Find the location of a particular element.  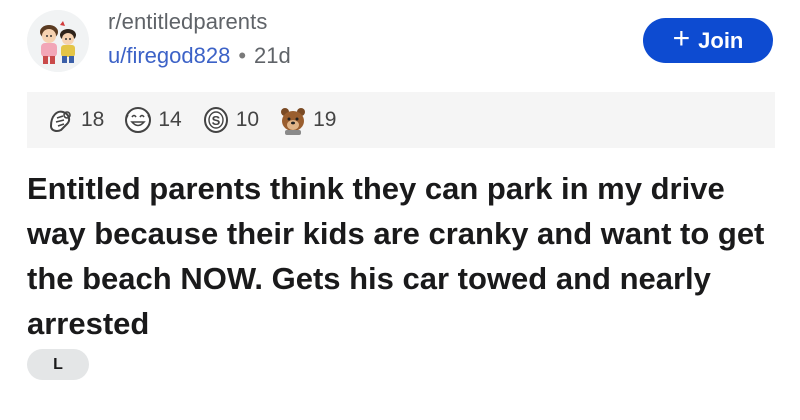

subreddit-name: r/entitledparents is located at coordinates (187, 22).